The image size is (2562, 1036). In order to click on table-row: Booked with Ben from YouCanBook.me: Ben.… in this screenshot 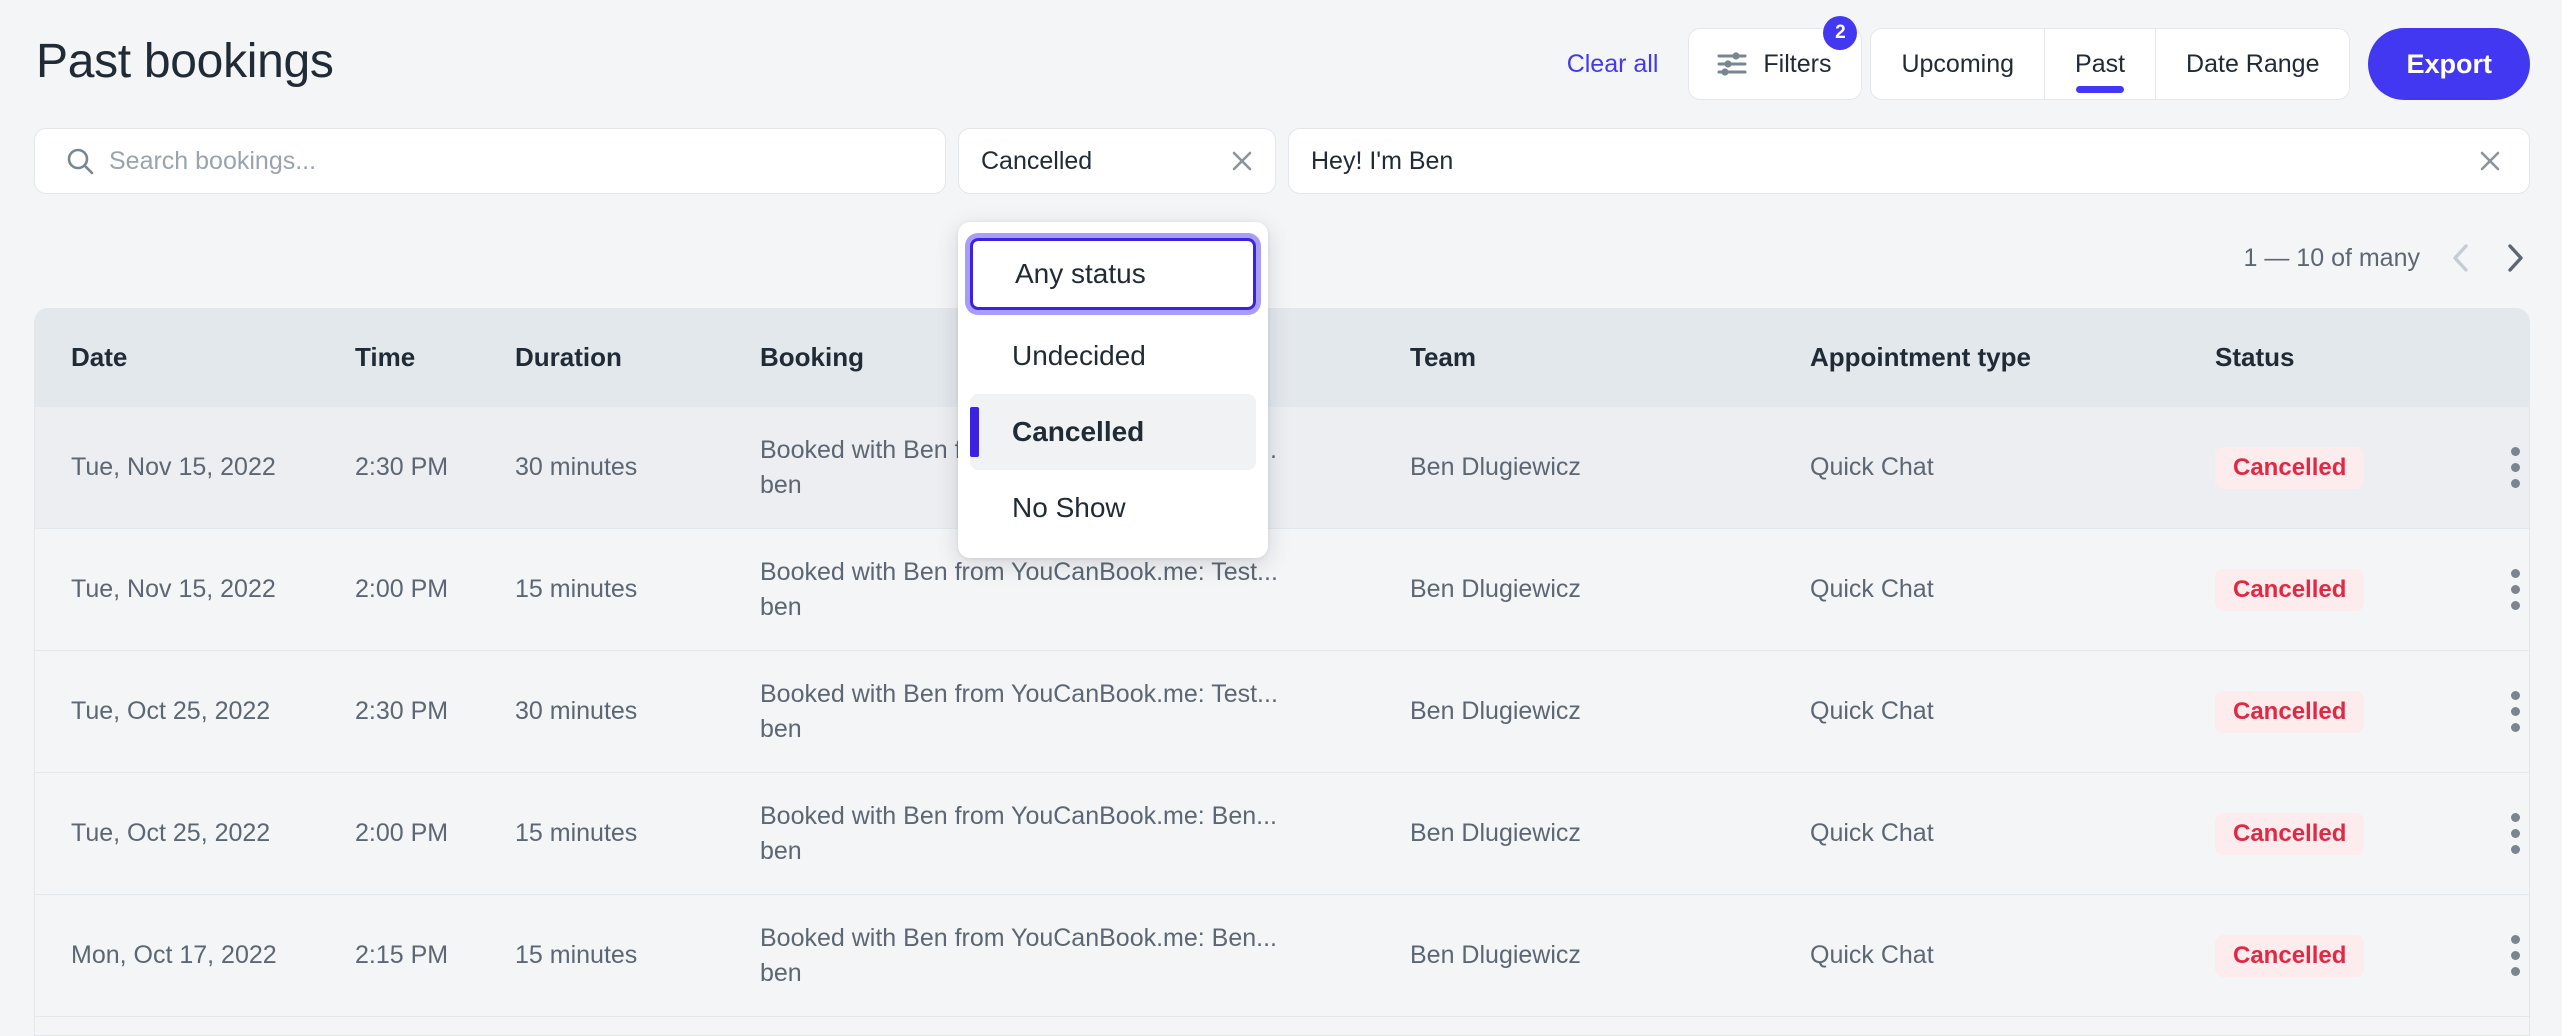, I will do `click(1282, 1025)`.